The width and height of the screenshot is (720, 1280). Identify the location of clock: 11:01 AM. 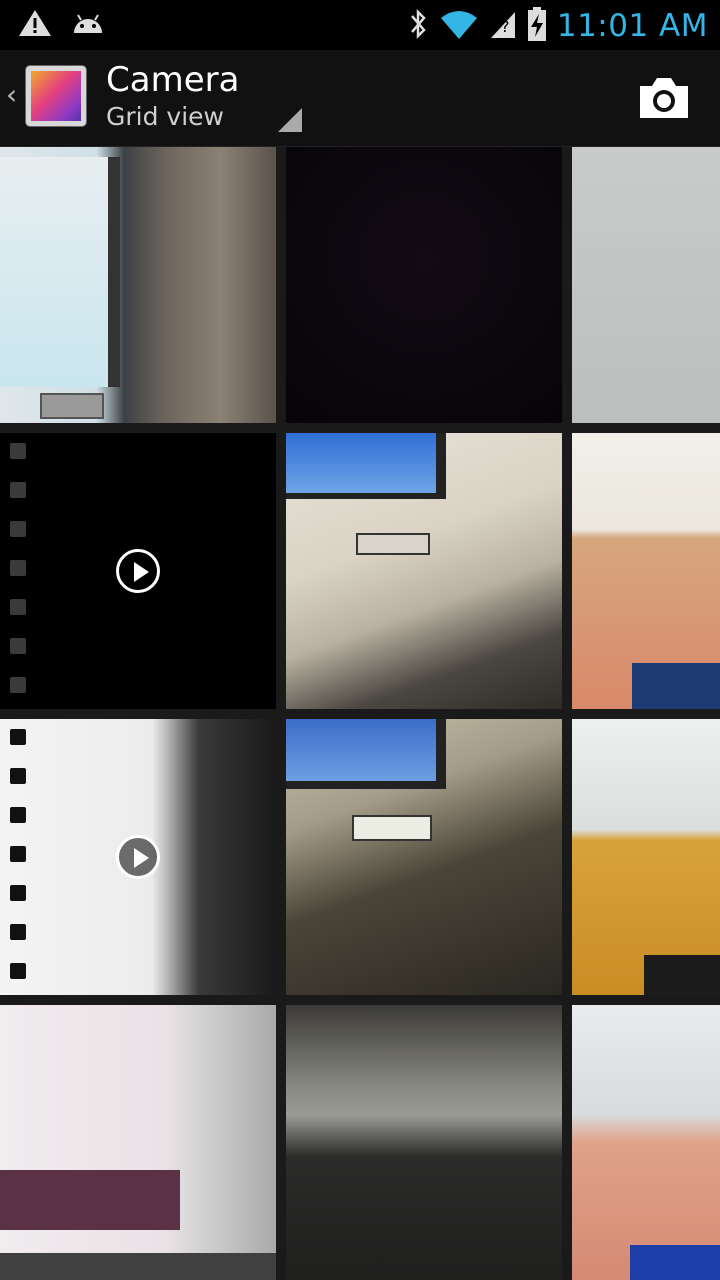
(632, 26).